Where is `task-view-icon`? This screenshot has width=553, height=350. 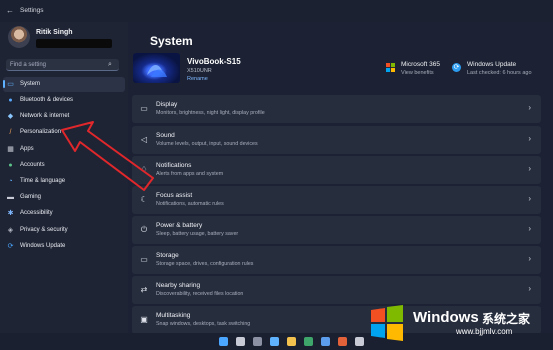 task-view-icon is located at coordinates (257, 341).